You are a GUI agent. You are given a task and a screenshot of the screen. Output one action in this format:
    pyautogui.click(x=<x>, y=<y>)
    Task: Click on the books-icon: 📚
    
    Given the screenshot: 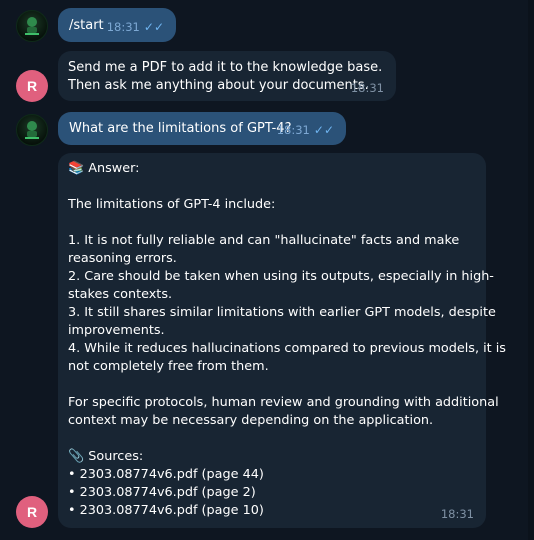 What is the action you would take?
    pyautogui.click(x=76, y=168)
    